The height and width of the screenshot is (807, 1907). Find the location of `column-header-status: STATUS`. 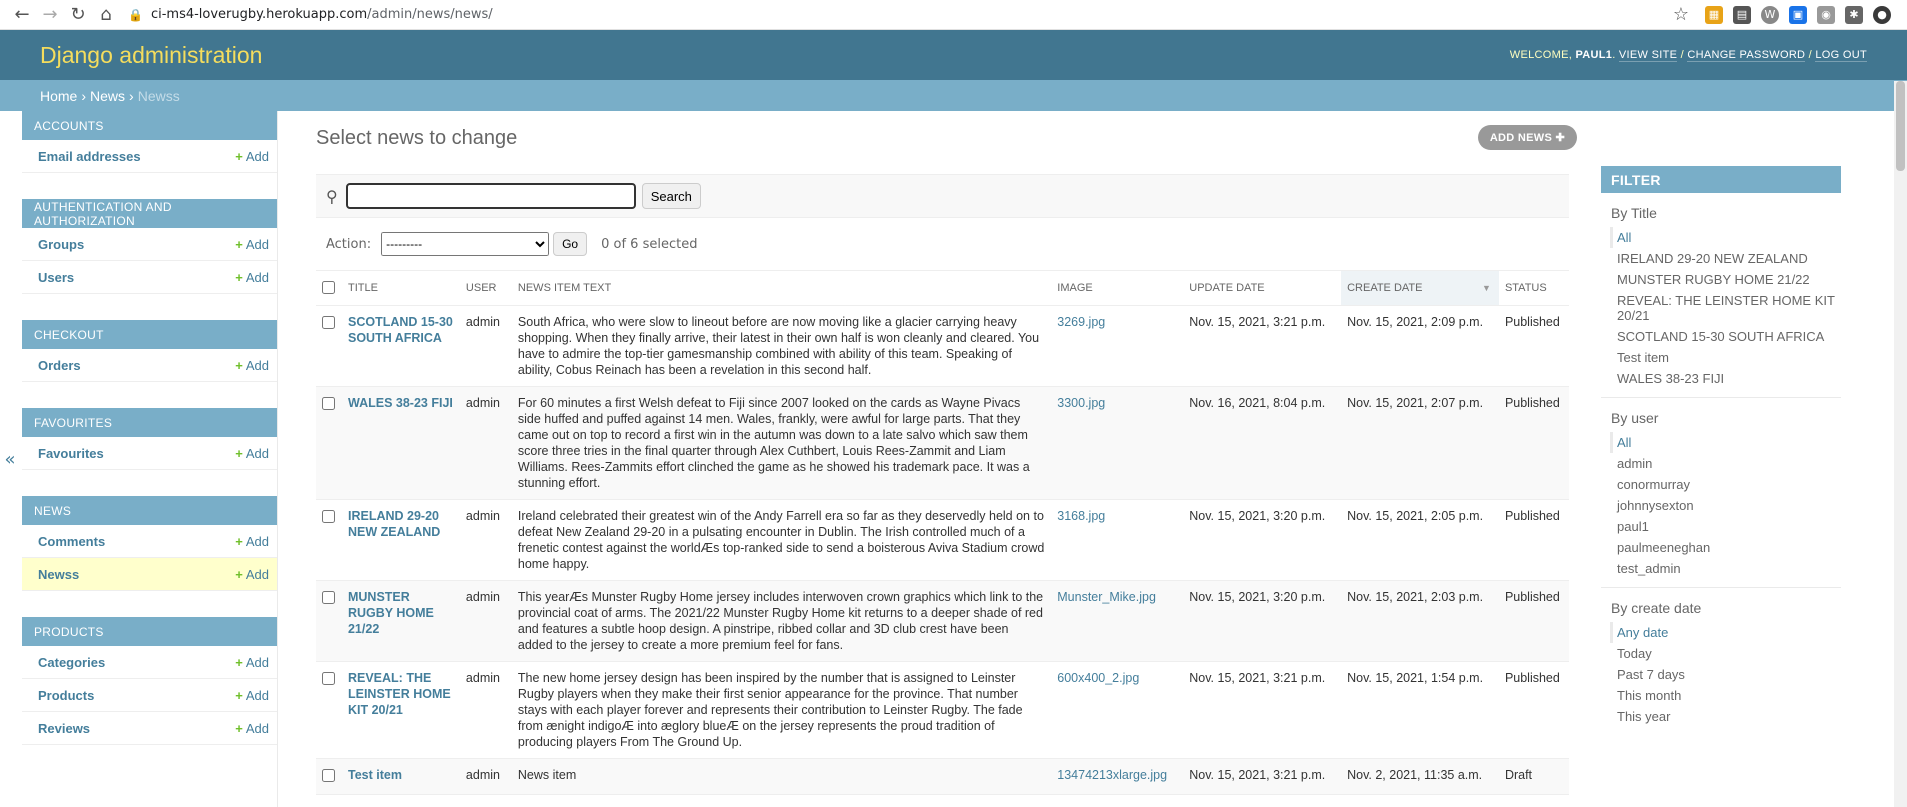

column-header-status: STATUS is located at coordinates (1533, 288).